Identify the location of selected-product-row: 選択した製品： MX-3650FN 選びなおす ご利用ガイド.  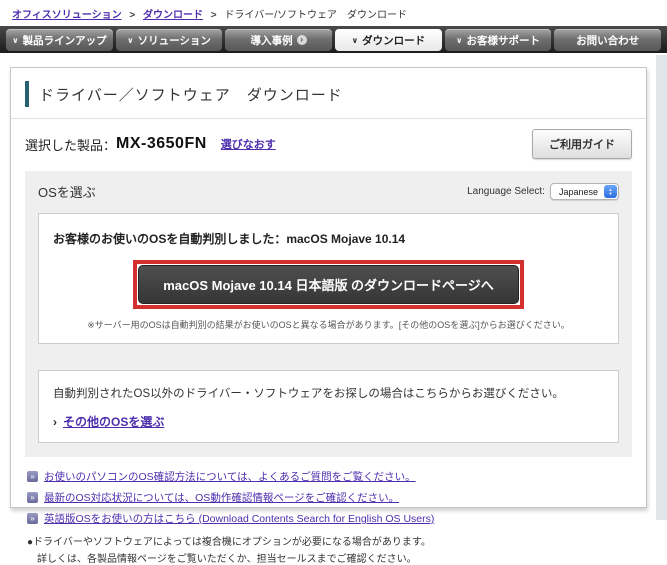
(328, 144).